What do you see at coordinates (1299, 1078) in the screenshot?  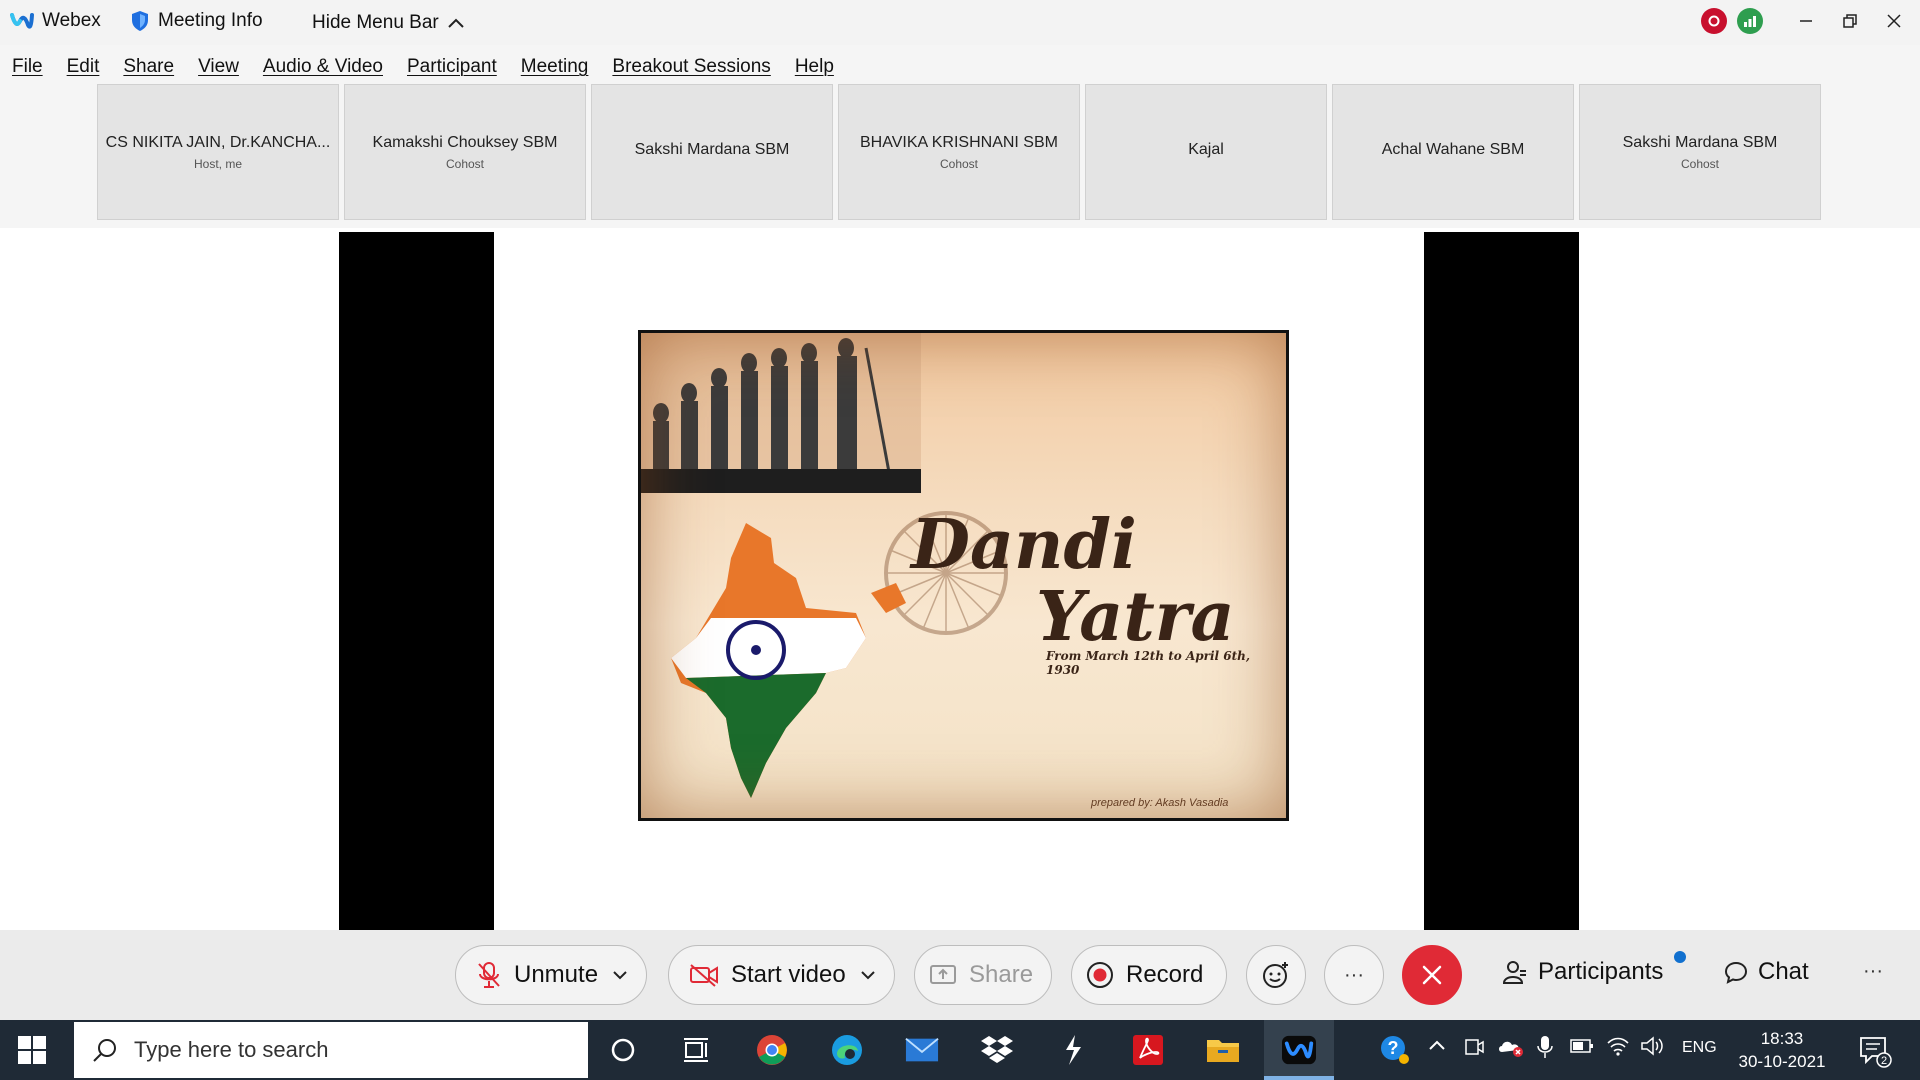 I see `active-app-indicator` at bounding box center [1299, 1078].